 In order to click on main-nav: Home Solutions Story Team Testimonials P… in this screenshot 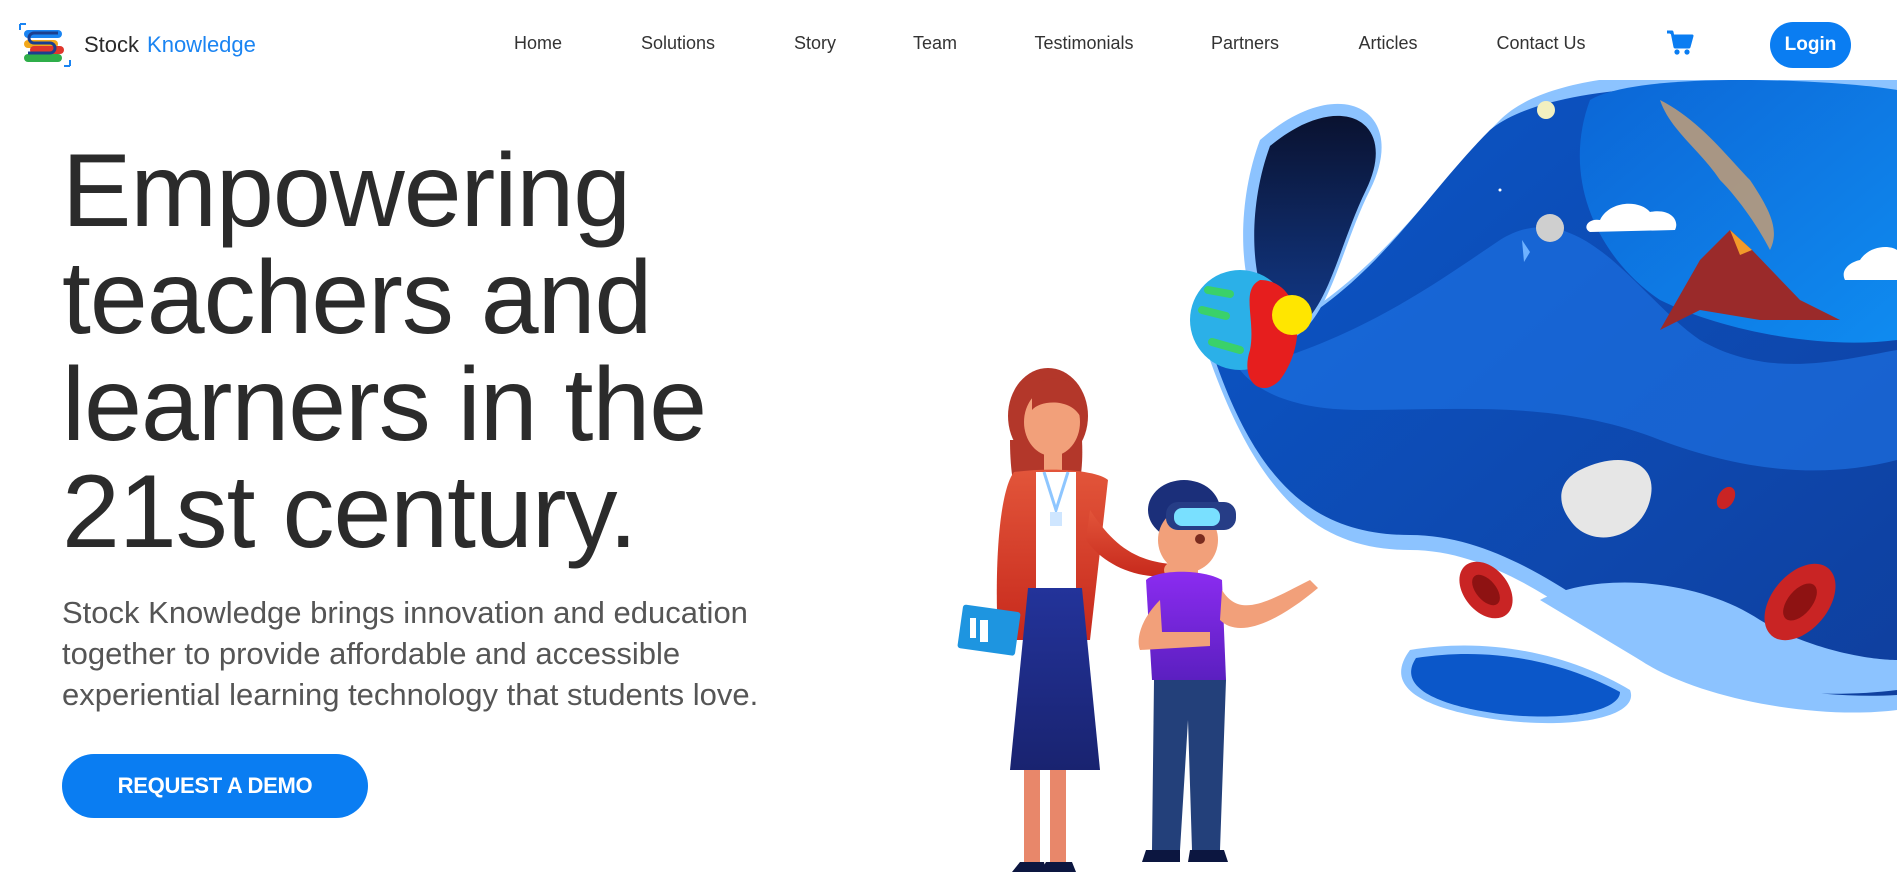, I will do `click(948, 45)`.